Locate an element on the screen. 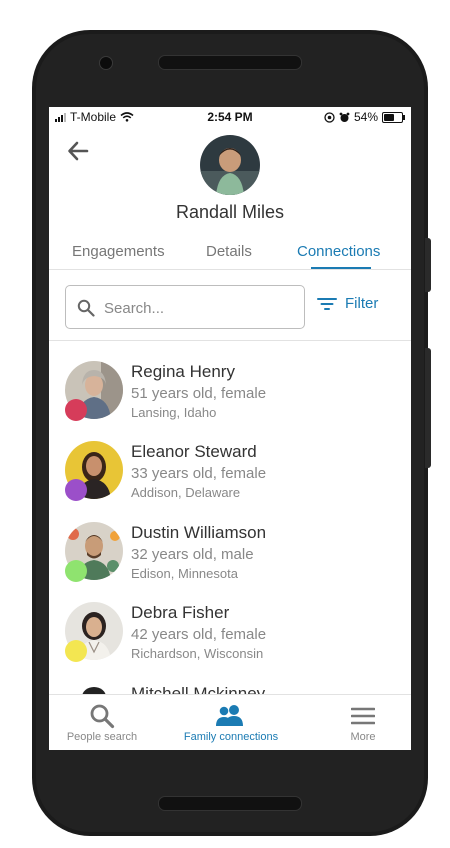 Image resolution: width=450 pixels, height=848 pixels. profile-name: Randall Miles is located at coordinates (230, 212).